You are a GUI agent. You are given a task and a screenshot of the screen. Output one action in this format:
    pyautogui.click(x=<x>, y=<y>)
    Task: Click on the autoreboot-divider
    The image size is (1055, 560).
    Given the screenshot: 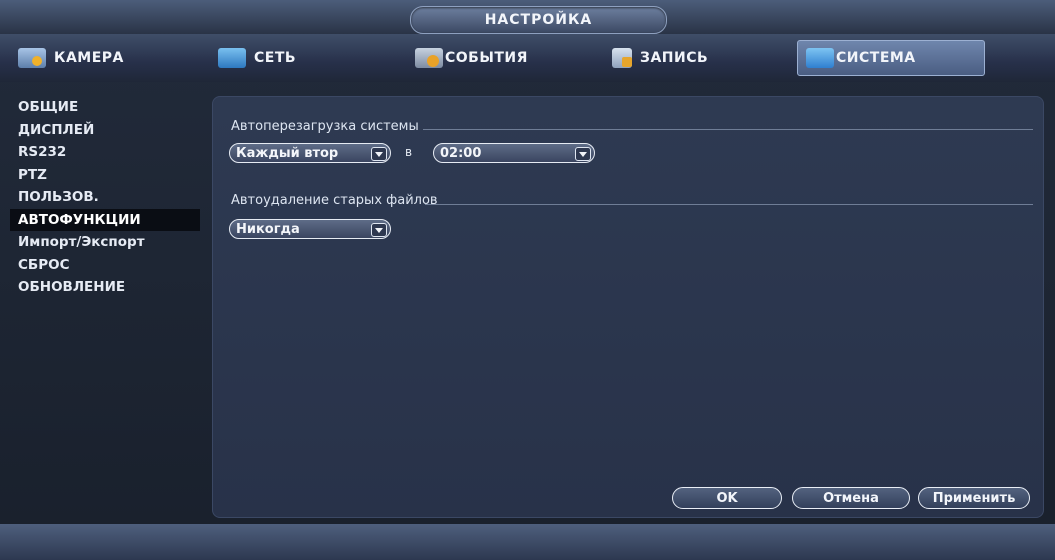 What is the action you would take?
    pyautogui.click(x=728, y=129)
    